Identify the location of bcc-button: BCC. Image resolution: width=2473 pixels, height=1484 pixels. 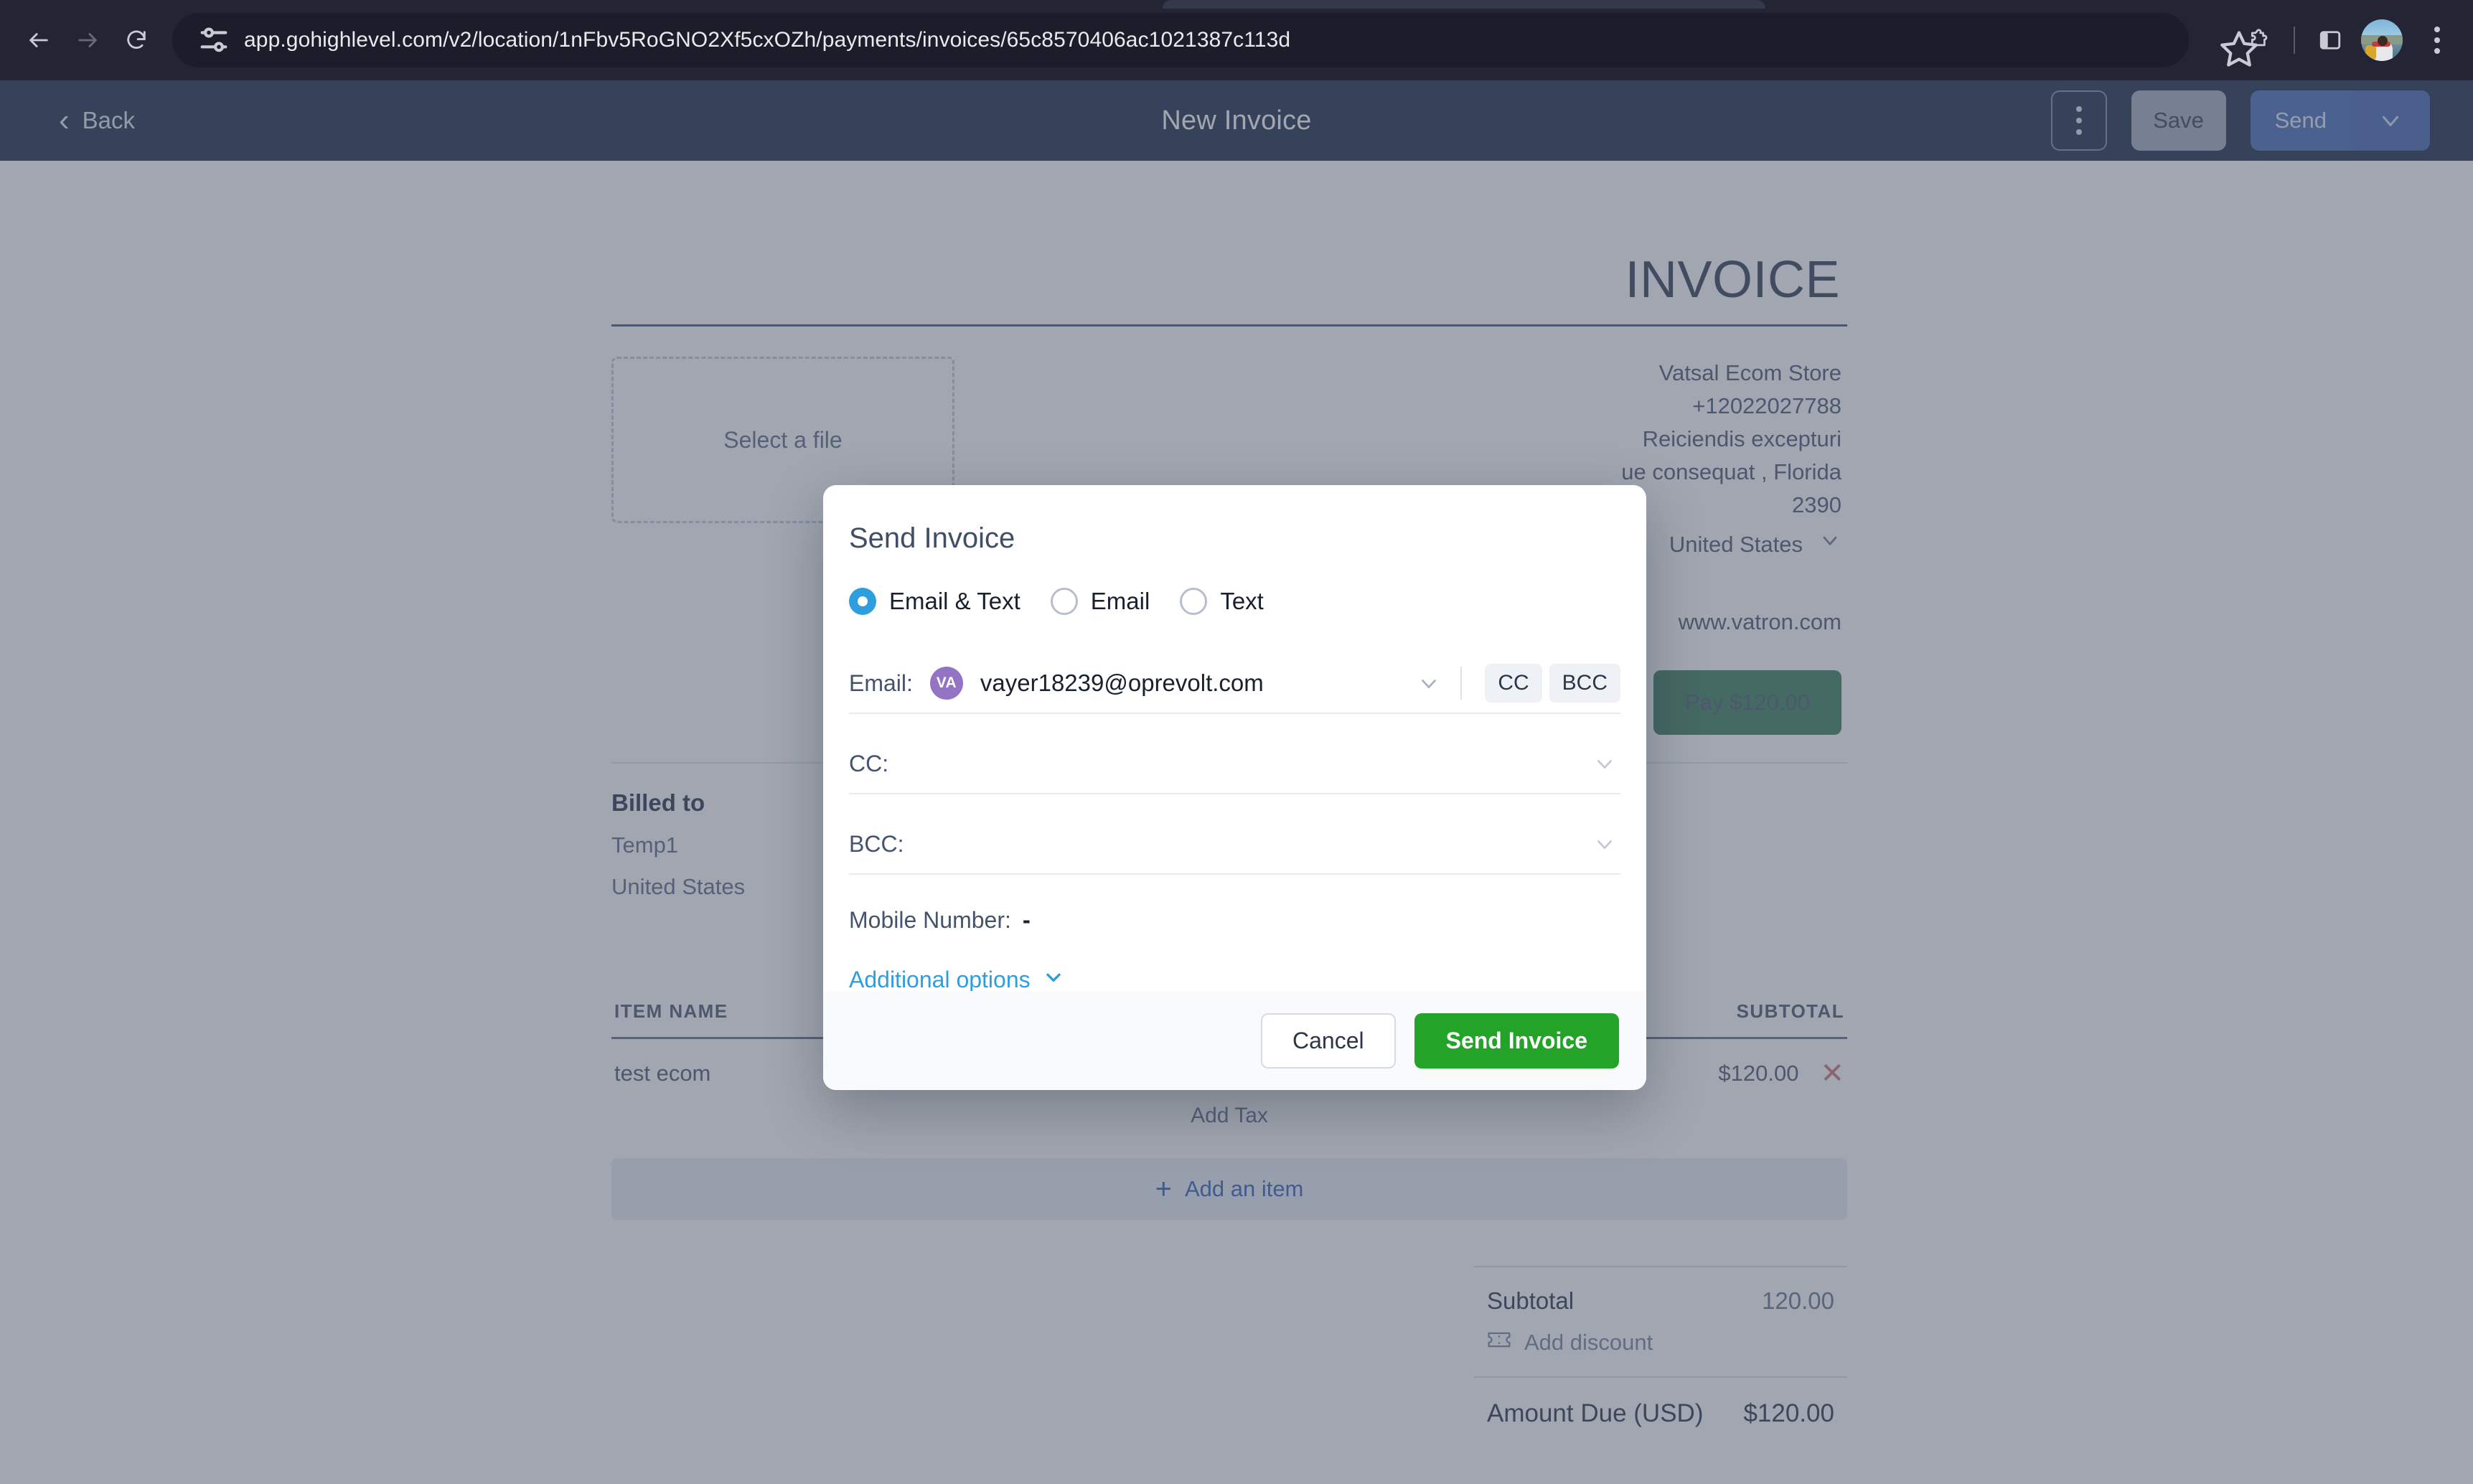
(1584, 683).